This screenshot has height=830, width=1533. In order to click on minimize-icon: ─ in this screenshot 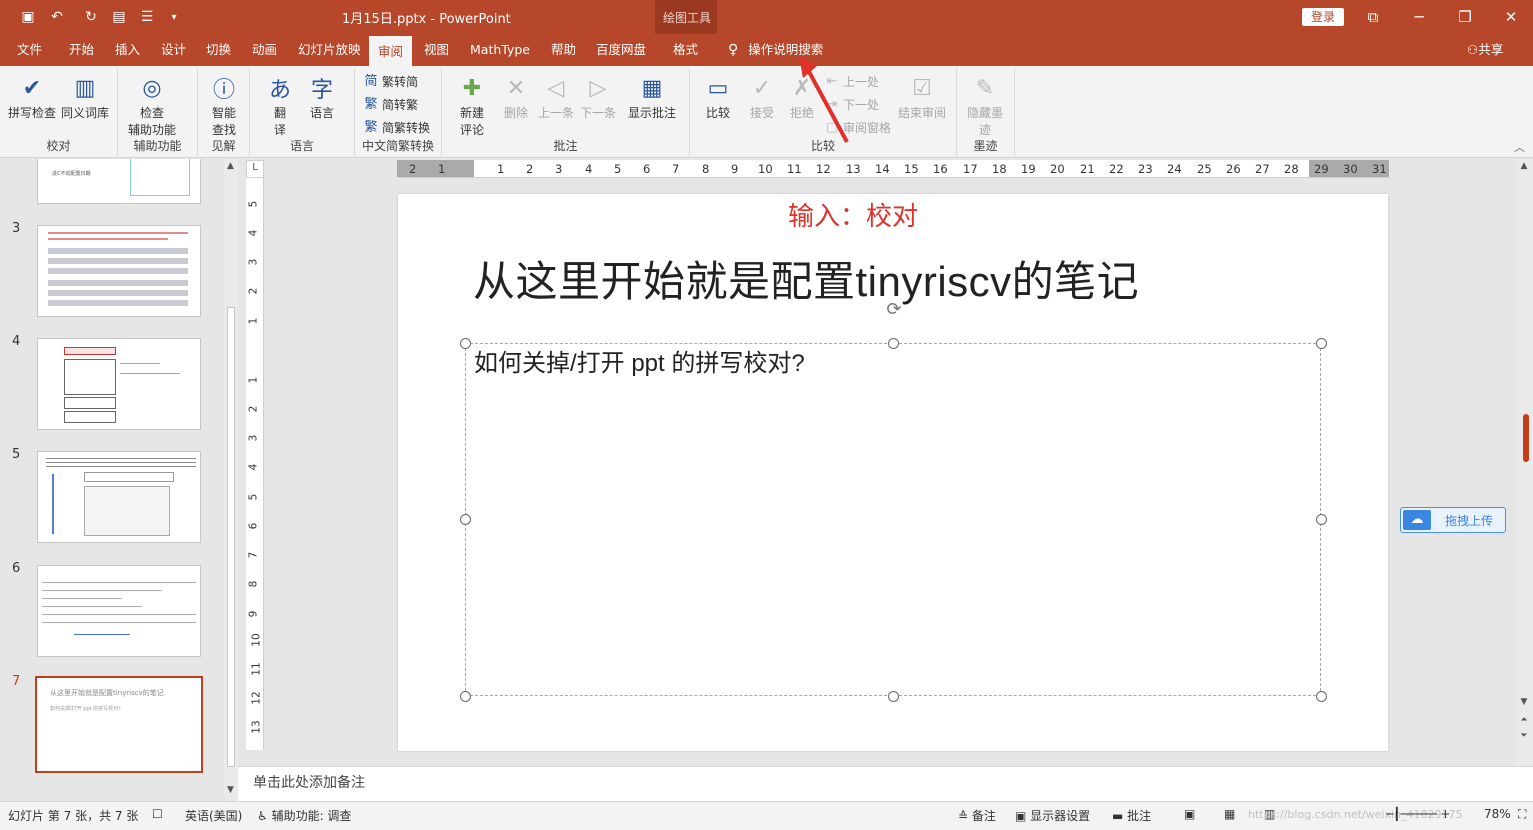, I will do `click(1419, 17)`.